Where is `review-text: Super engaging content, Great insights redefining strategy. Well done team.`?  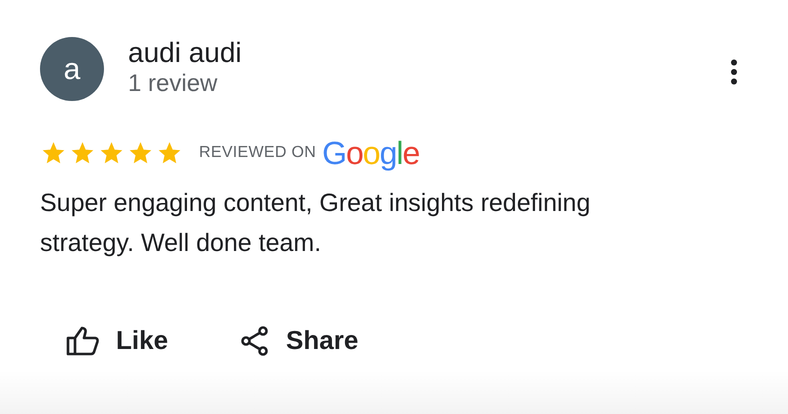
review-text: Super engaging content, Great insights redefining strategy. Well done team. is located at coordinates (316, 223).